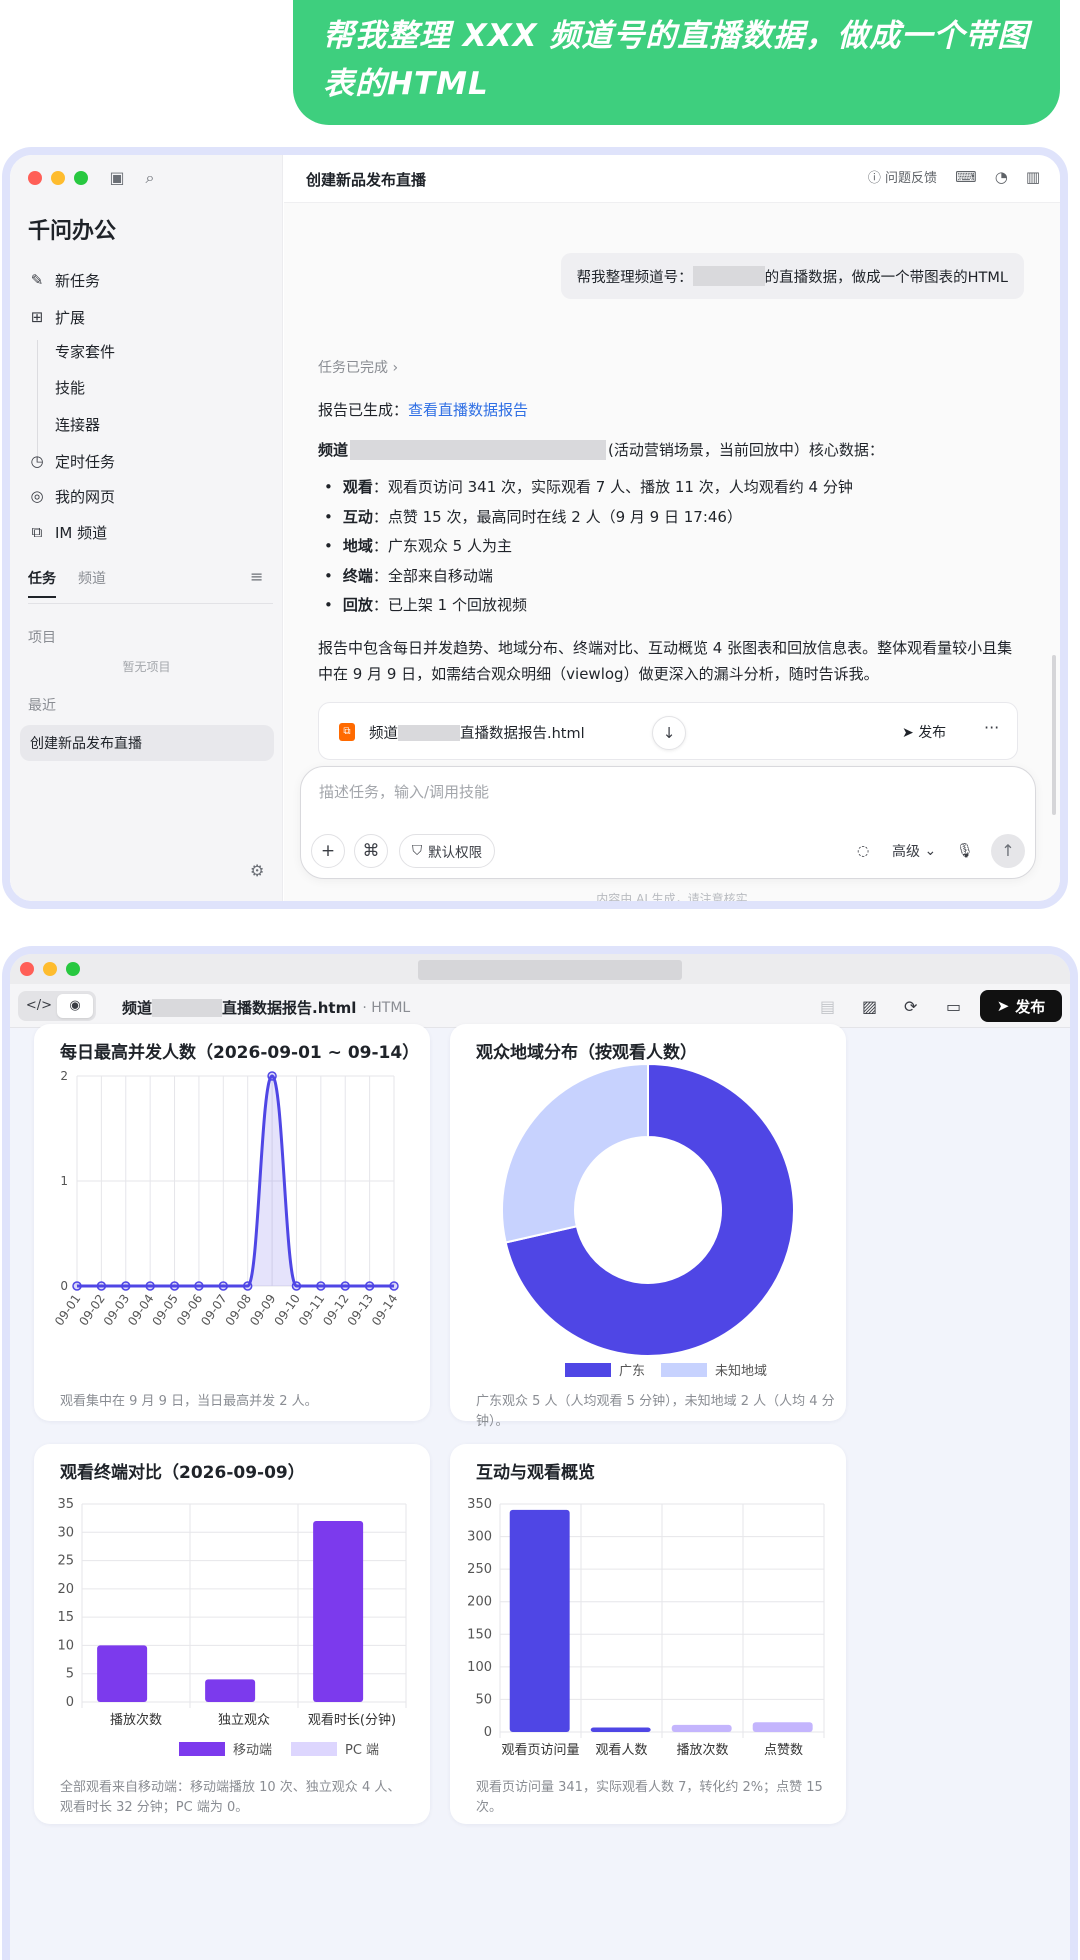 This screenshot has width=1080, height=1960. What do you see at coordinates (65, 1617) in the screenshot?
I see `y-tick-label: 15` at bounding box center [65, 1617].